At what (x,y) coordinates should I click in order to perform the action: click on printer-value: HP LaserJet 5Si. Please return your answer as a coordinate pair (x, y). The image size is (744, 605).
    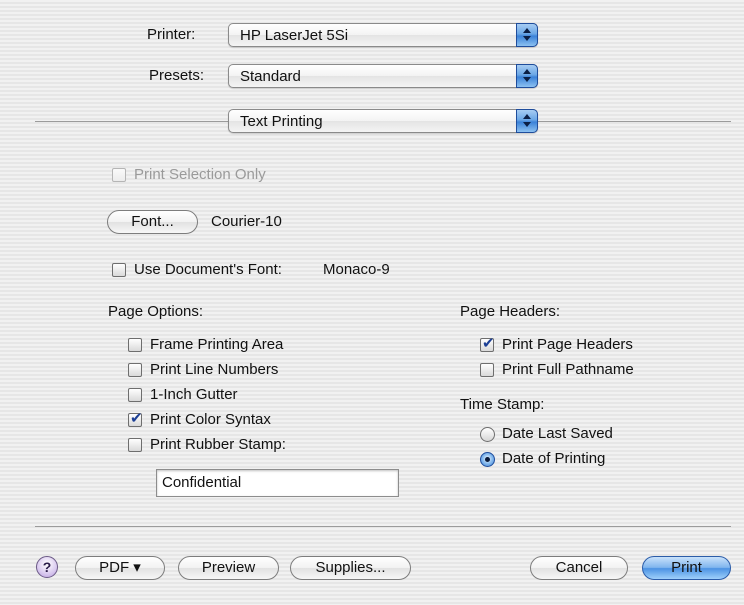
    Looking at the image, I should click on (294, 35).